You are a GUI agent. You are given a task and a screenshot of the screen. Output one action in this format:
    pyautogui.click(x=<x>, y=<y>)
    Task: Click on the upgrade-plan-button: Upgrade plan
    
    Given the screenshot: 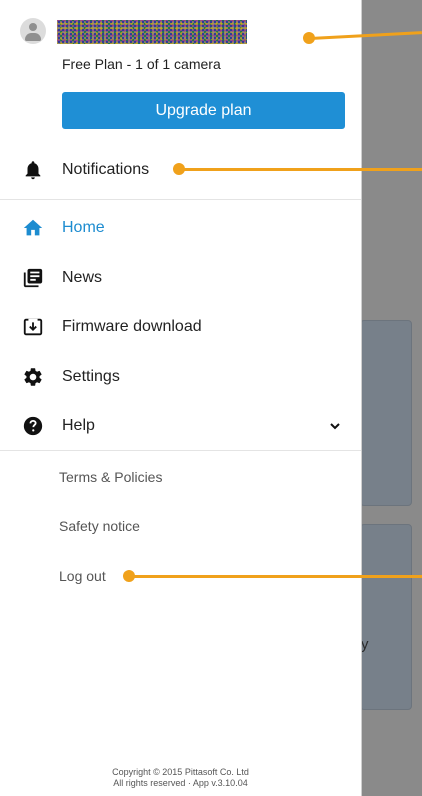 What is the action you would take?
    pyautogui.click(x=203, y=110)
    